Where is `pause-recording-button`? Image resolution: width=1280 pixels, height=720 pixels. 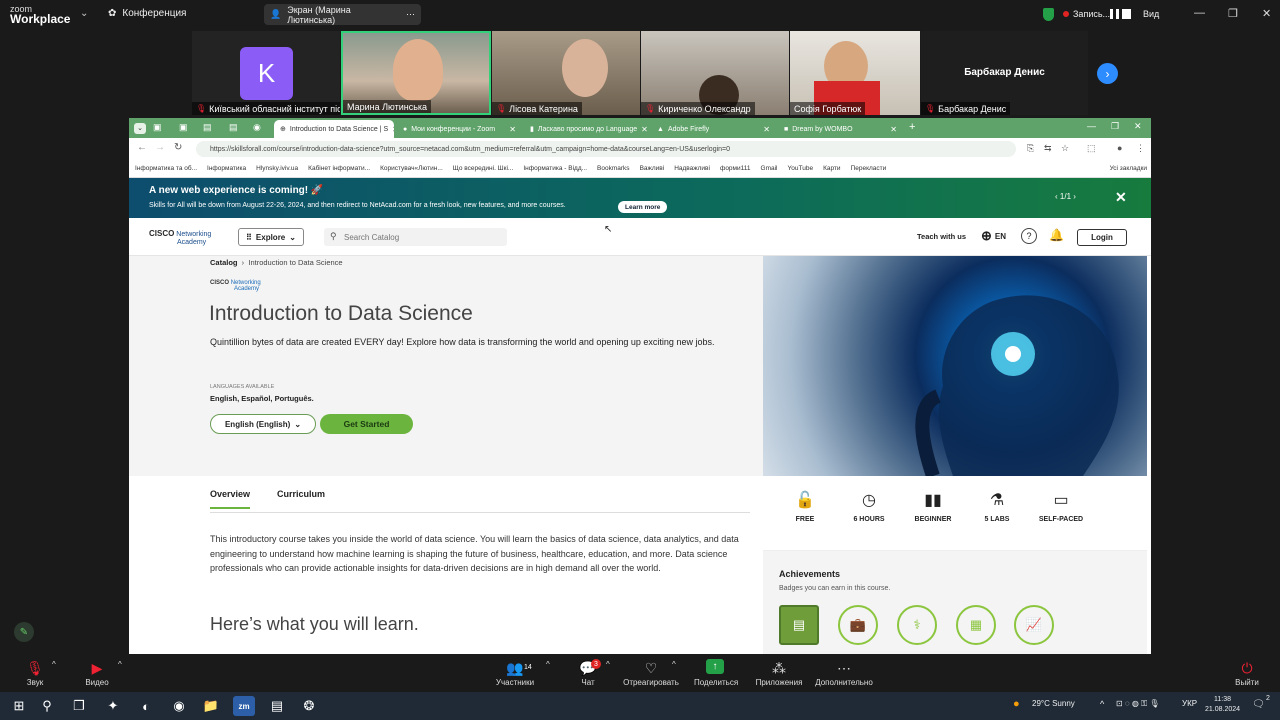
pause-recording-button is located at coordinates (1114, 14).